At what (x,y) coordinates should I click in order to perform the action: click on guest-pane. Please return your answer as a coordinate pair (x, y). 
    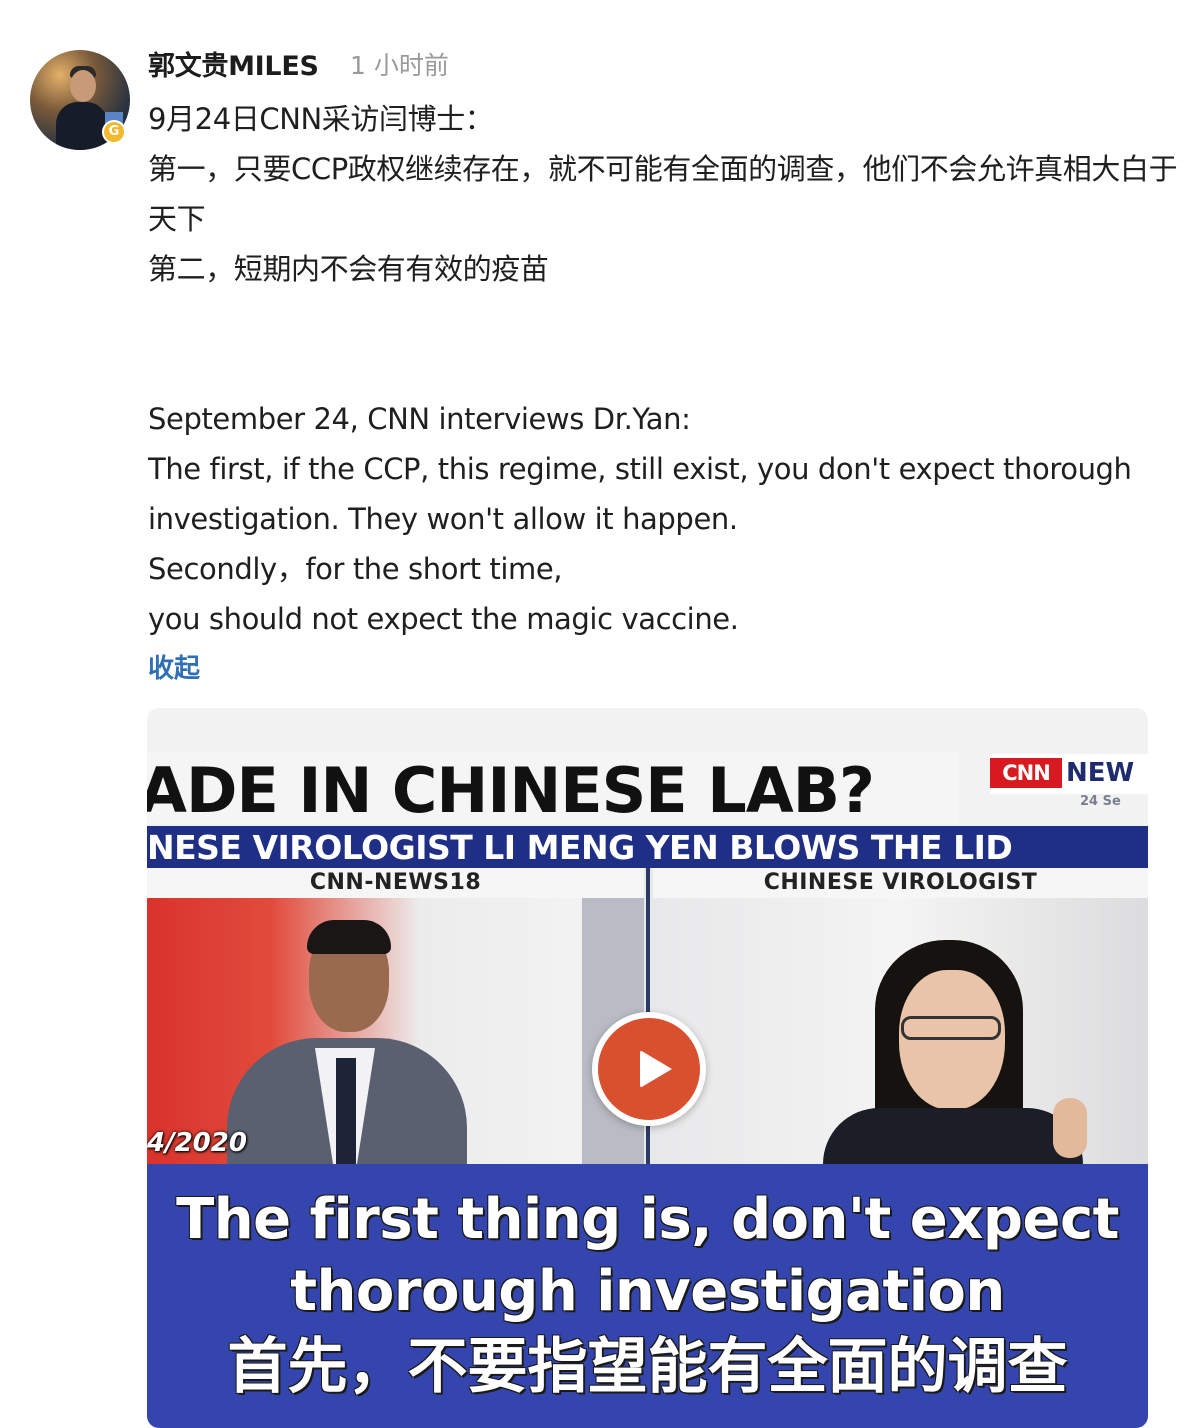
    Looking at the image, I should click on (900, 1031).